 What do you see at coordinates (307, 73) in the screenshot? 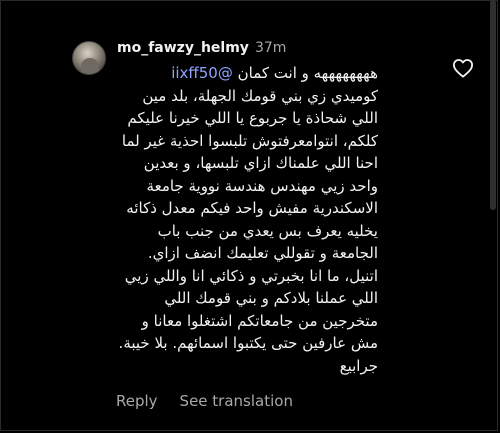
I see `comment-first-line-text: ههههههههه و انت كمان` at bounding box center [307, 73].